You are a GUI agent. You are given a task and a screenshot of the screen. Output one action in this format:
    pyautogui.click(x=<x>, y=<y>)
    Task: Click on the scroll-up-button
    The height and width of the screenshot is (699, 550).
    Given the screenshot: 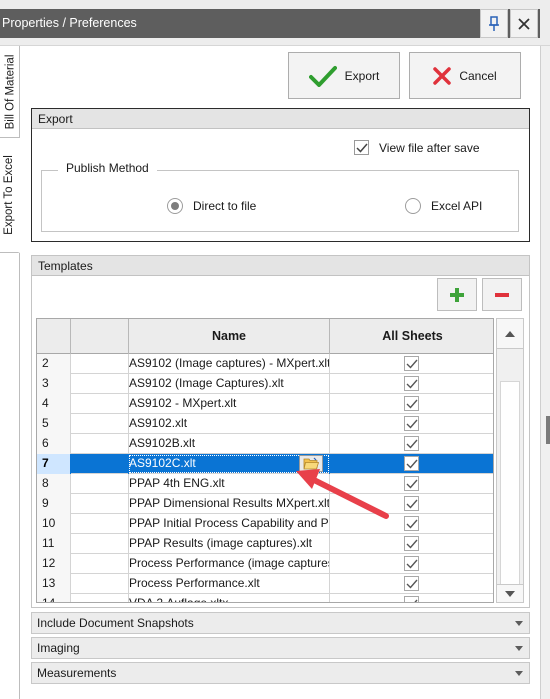 What is the action you would take?
    pyautogui.click(x=510, y=334)
    